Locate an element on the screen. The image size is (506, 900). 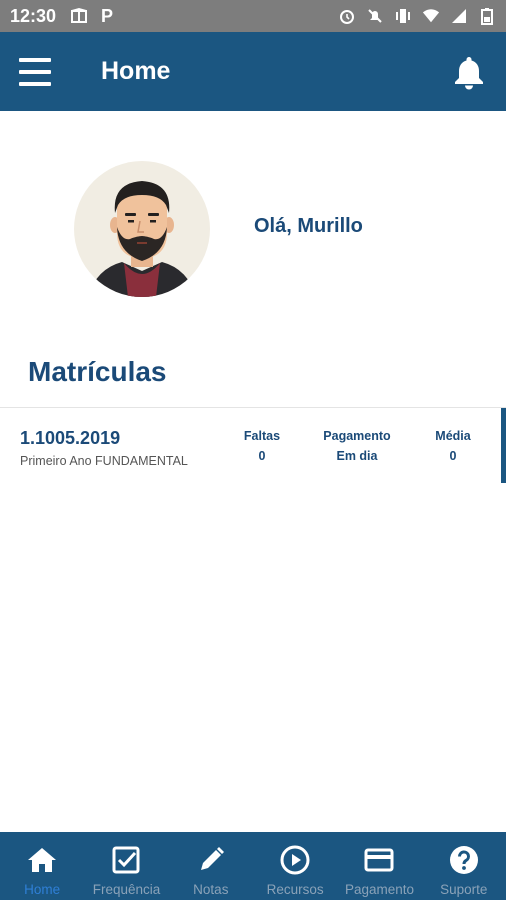
pencil-icon is located at coordinates (211, 860).